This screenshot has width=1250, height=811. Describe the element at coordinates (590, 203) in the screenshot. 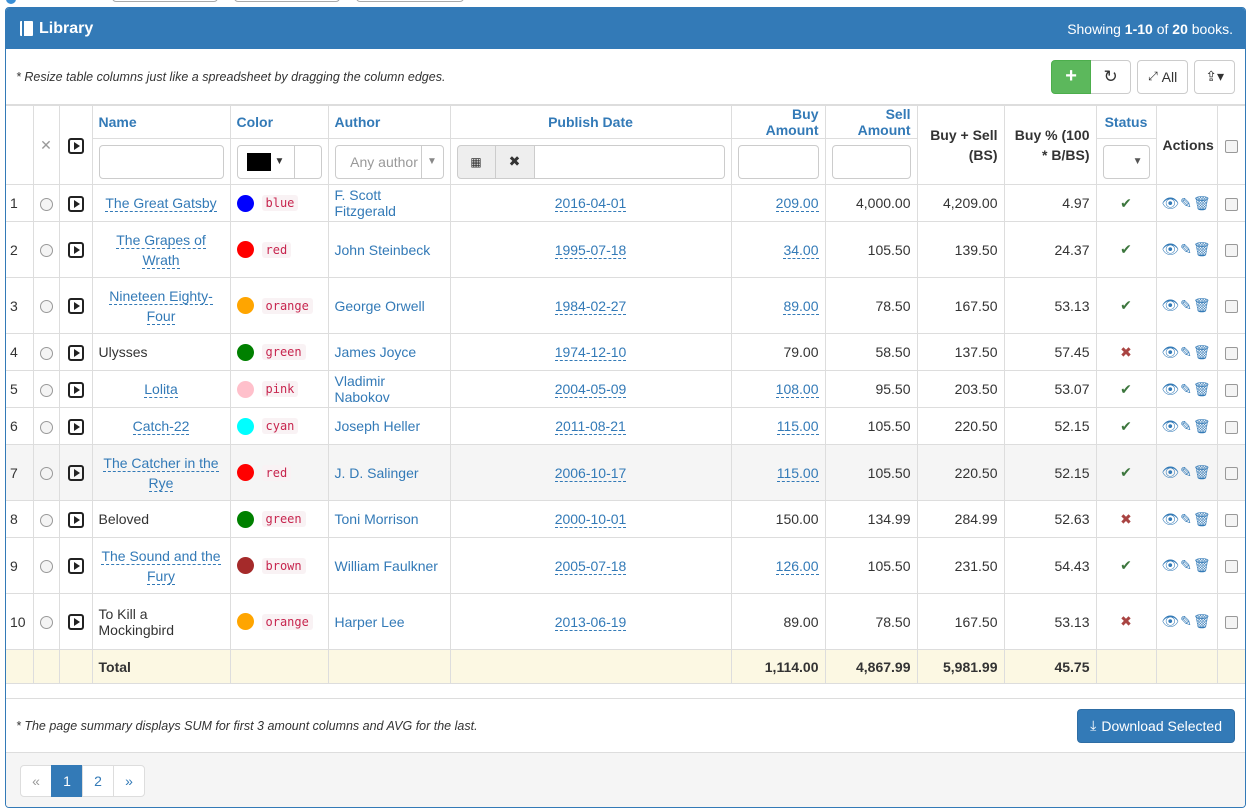

I see `publish-date: 2016-04-01` at that location.